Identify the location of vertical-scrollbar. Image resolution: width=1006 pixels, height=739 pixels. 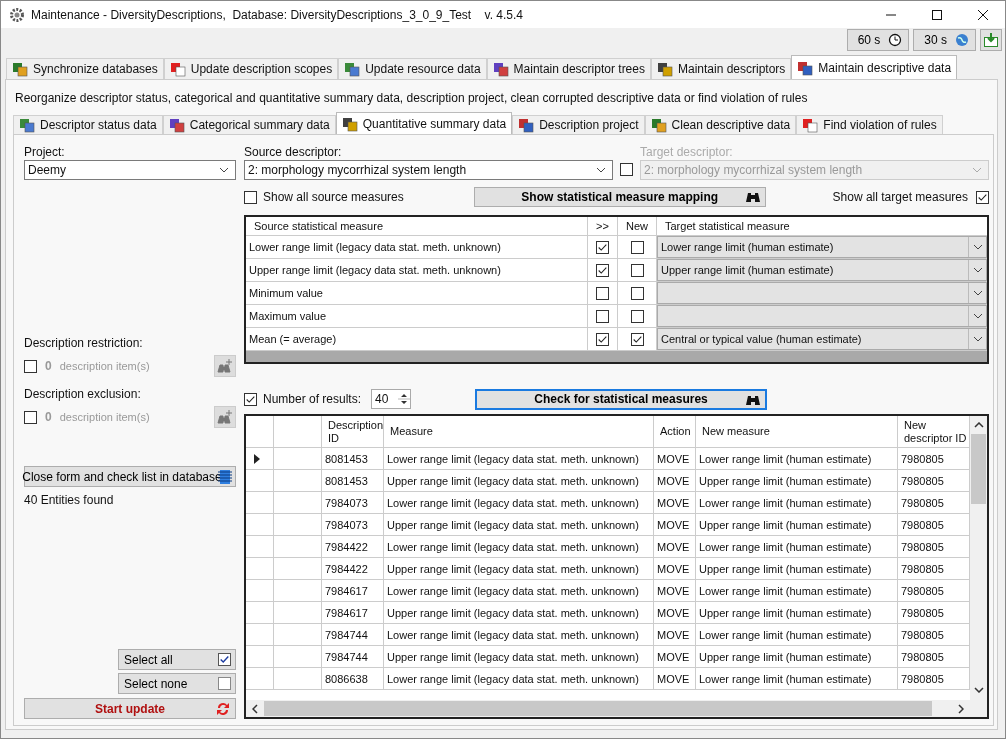
(978, 566).